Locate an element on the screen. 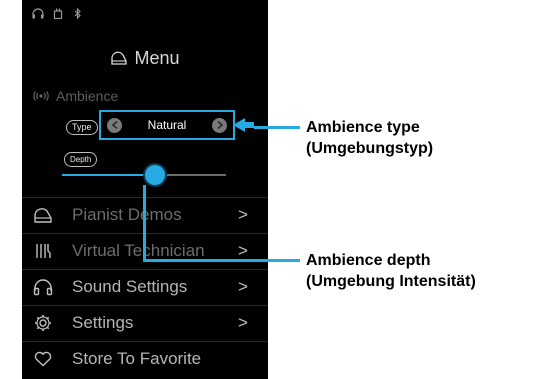 The height and width of the screenshot is (379, 547). menu-item-settings: Settings > is located at coordinates (145, 323).